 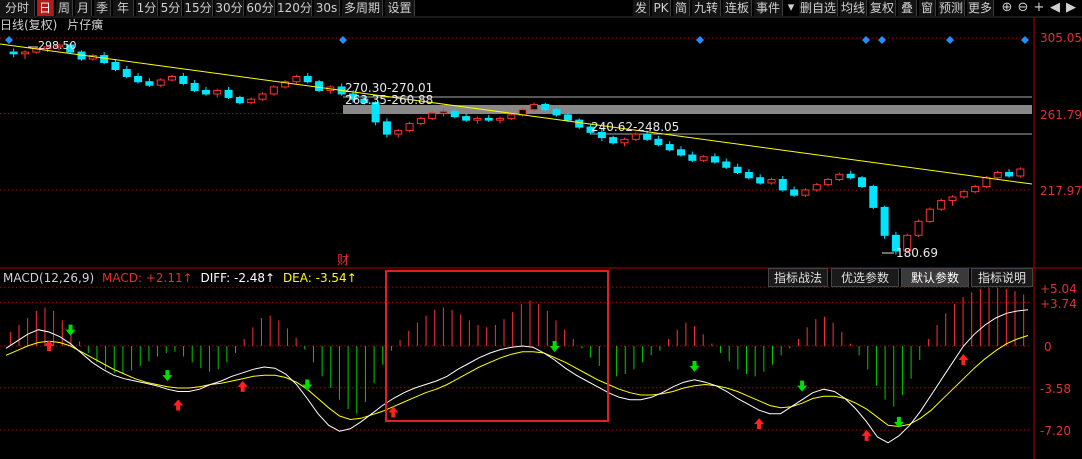 I want to click on dea-label: DEA:, so click(x=297, y=278).